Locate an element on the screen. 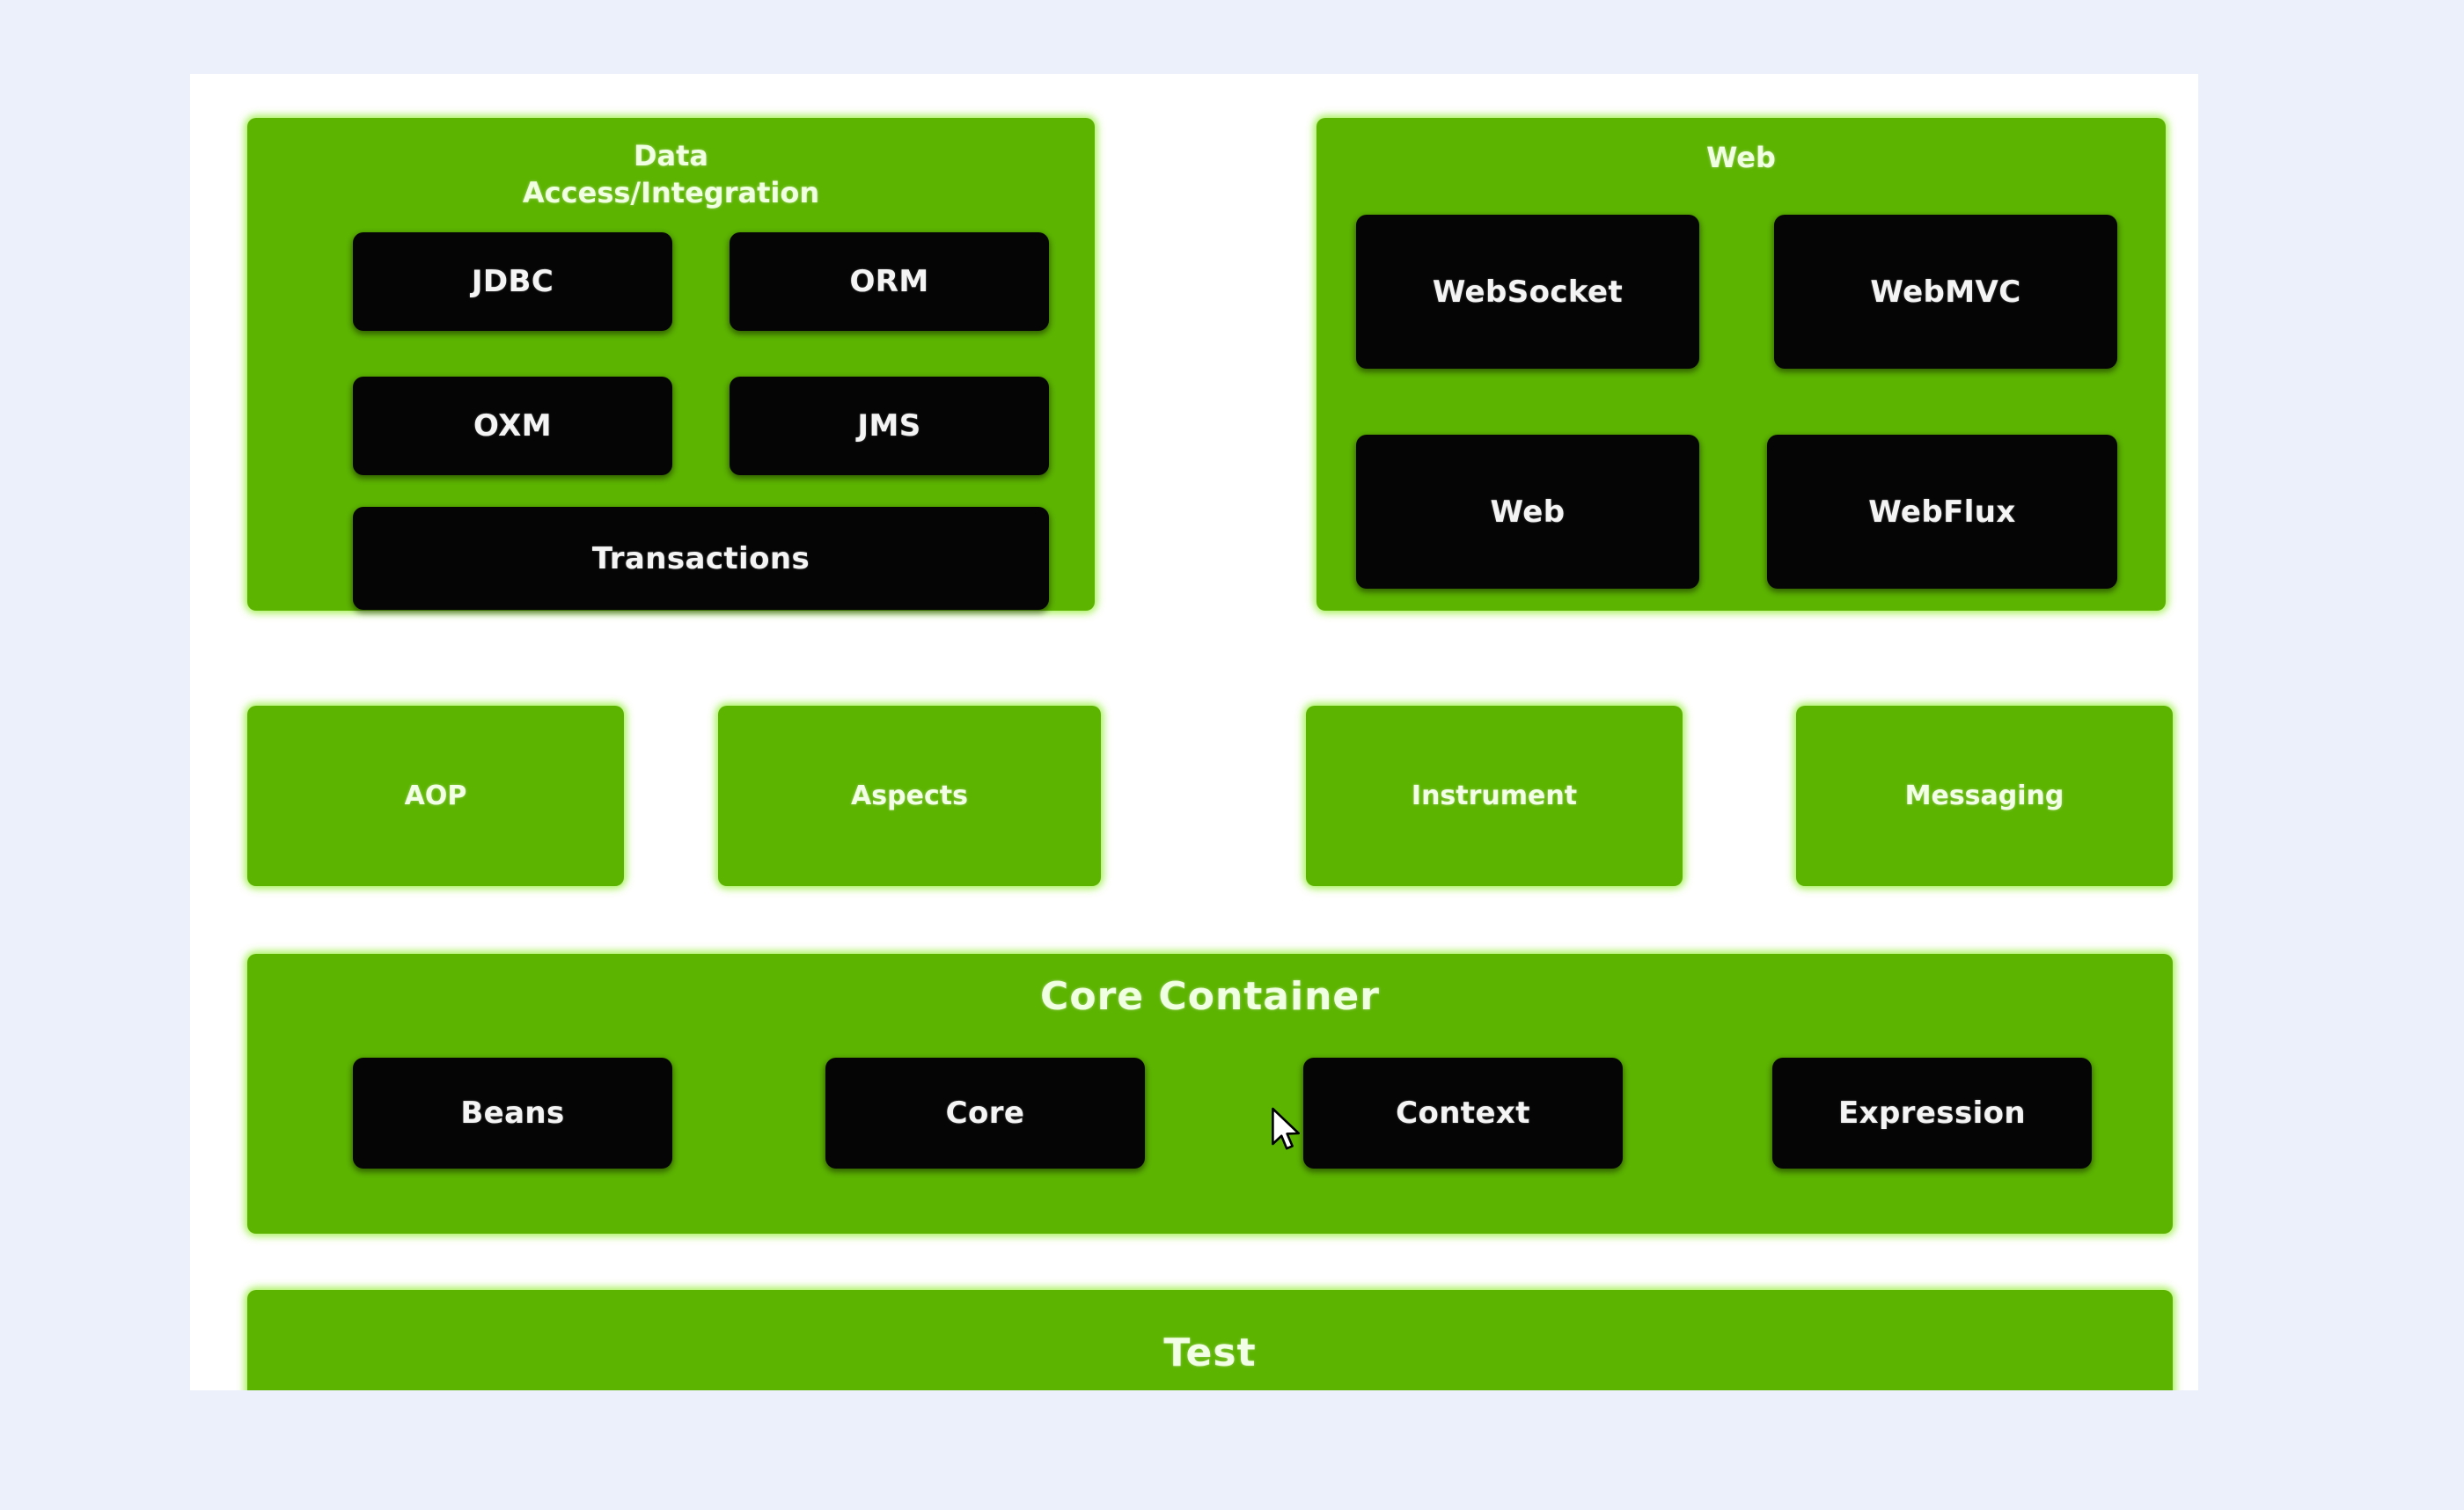 This screenshot has width=2464, height=1510. module-label-beans: Beans is located at coordinates (513, 1113).